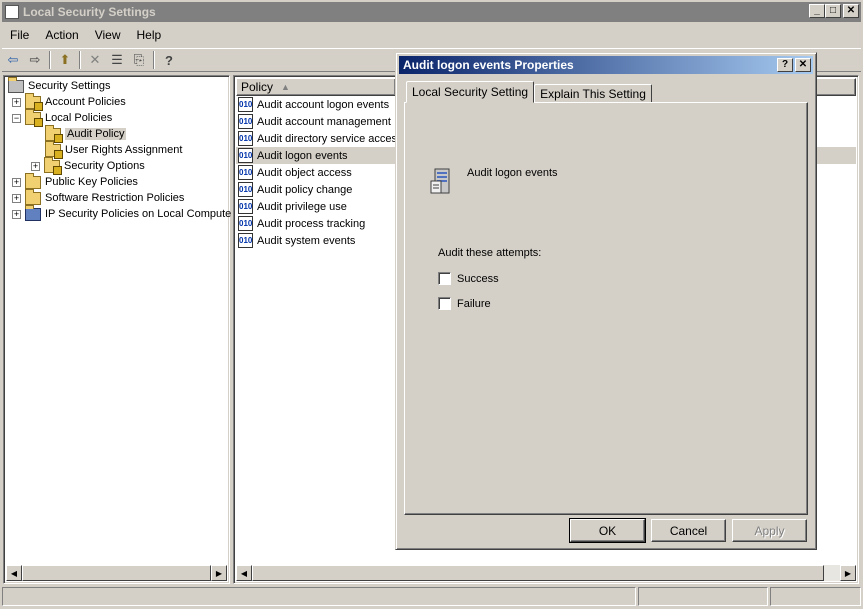 The image size is (863, 609). What do you see at coordinates (607, 530) in the screenshot?
I see `ok-button: OK` at bounding box center [607, 530].